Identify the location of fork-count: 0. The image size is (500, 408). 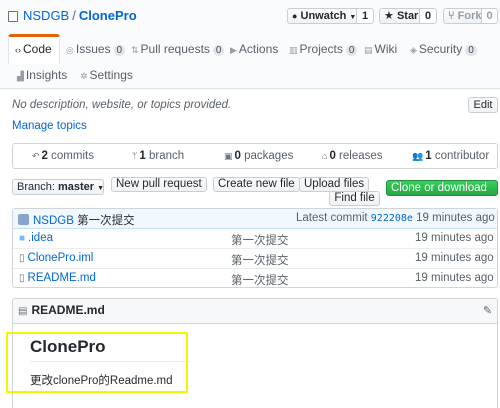
(489, 16).